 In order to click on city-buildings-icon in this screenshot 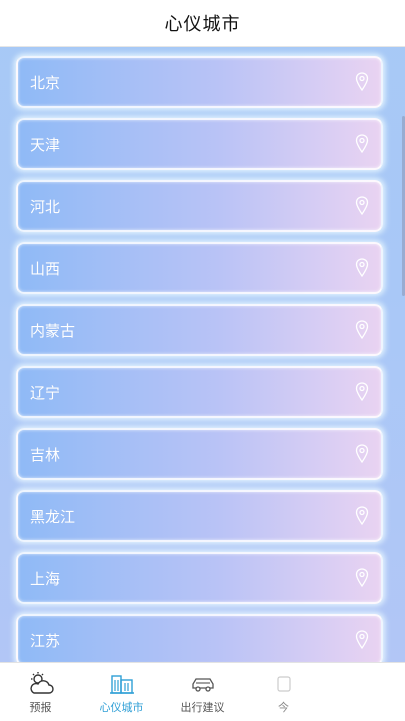, I will do `click(121, 684)`.